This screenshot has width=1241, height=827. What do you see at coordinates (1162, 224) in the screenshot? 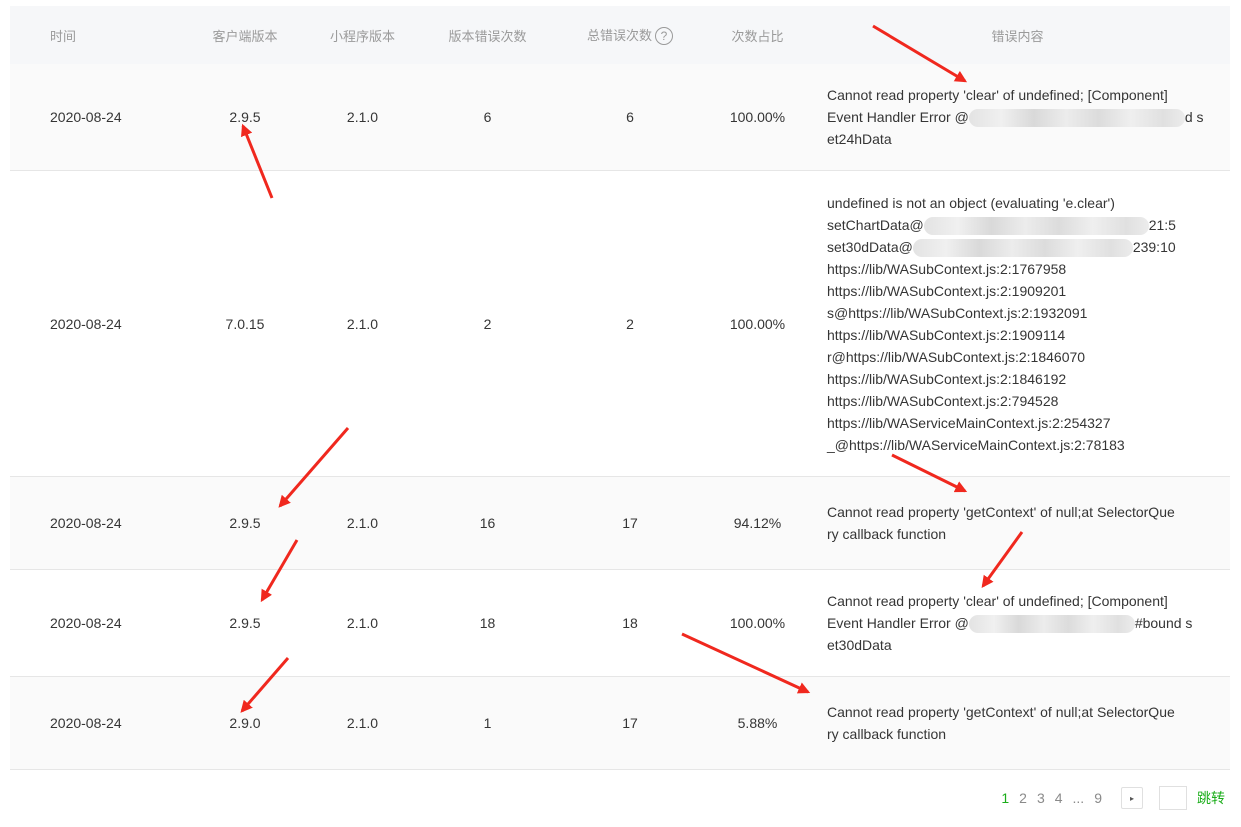
I see `error-text: 21:5` at bounding box center [1162, 224].